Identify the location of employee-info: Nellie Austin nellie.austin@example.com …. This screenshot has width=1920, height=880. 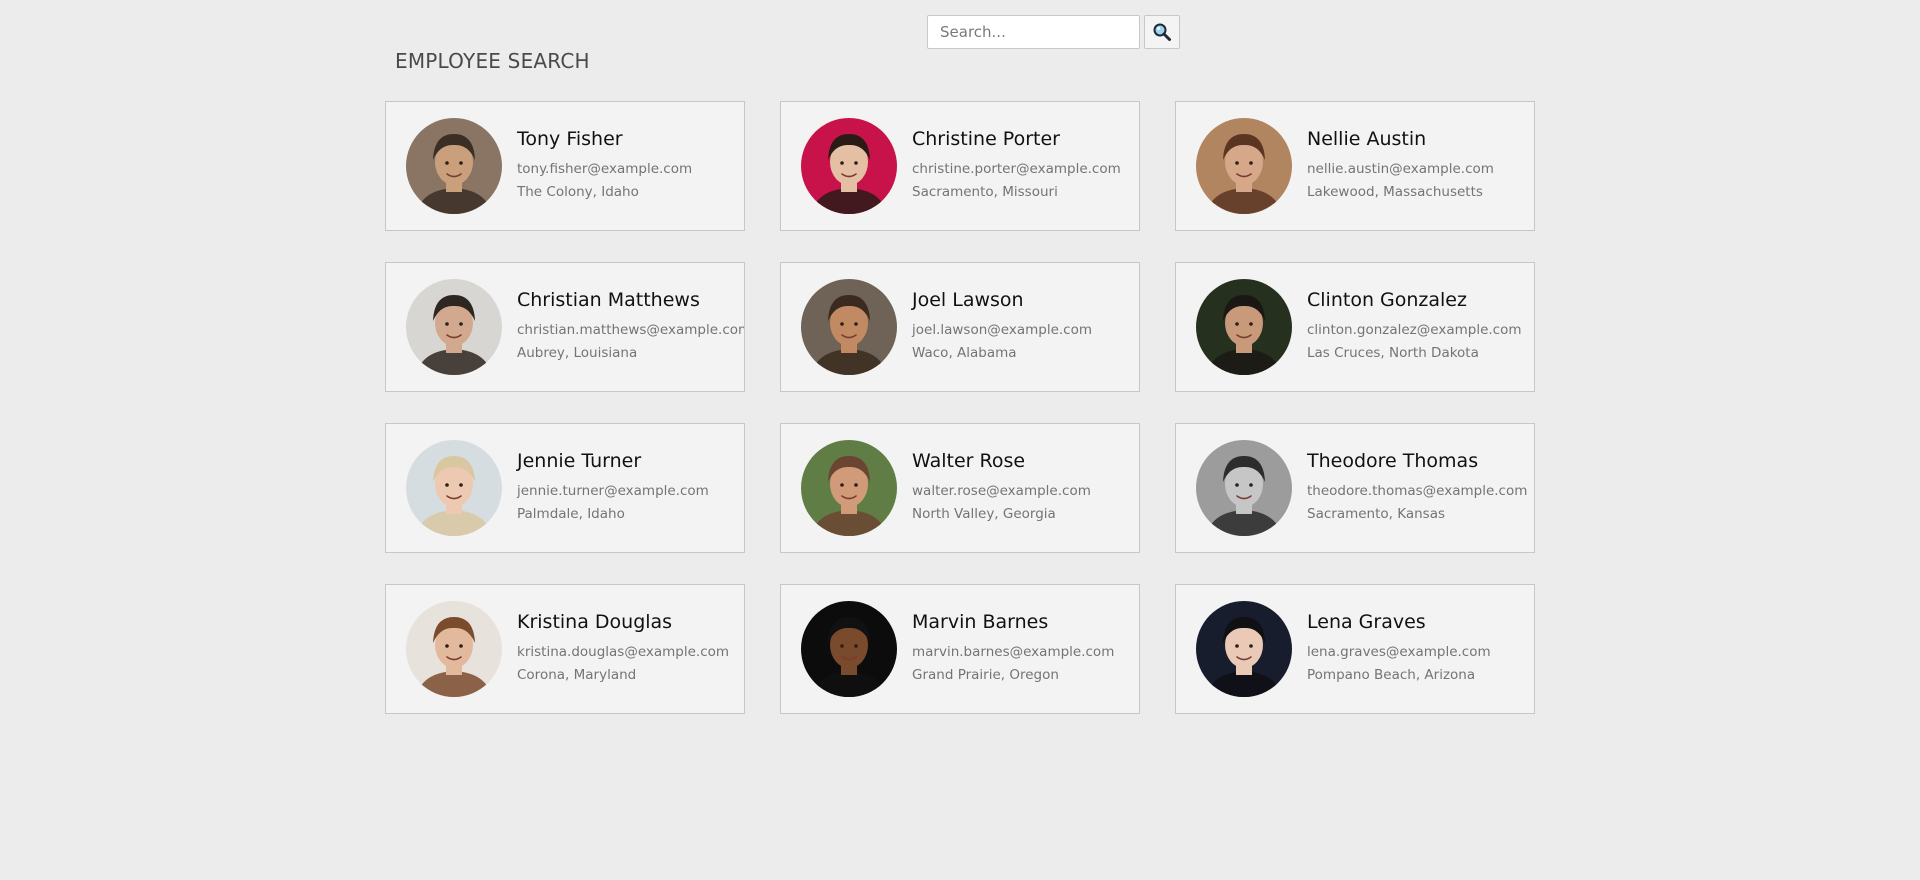
(1400, 166).